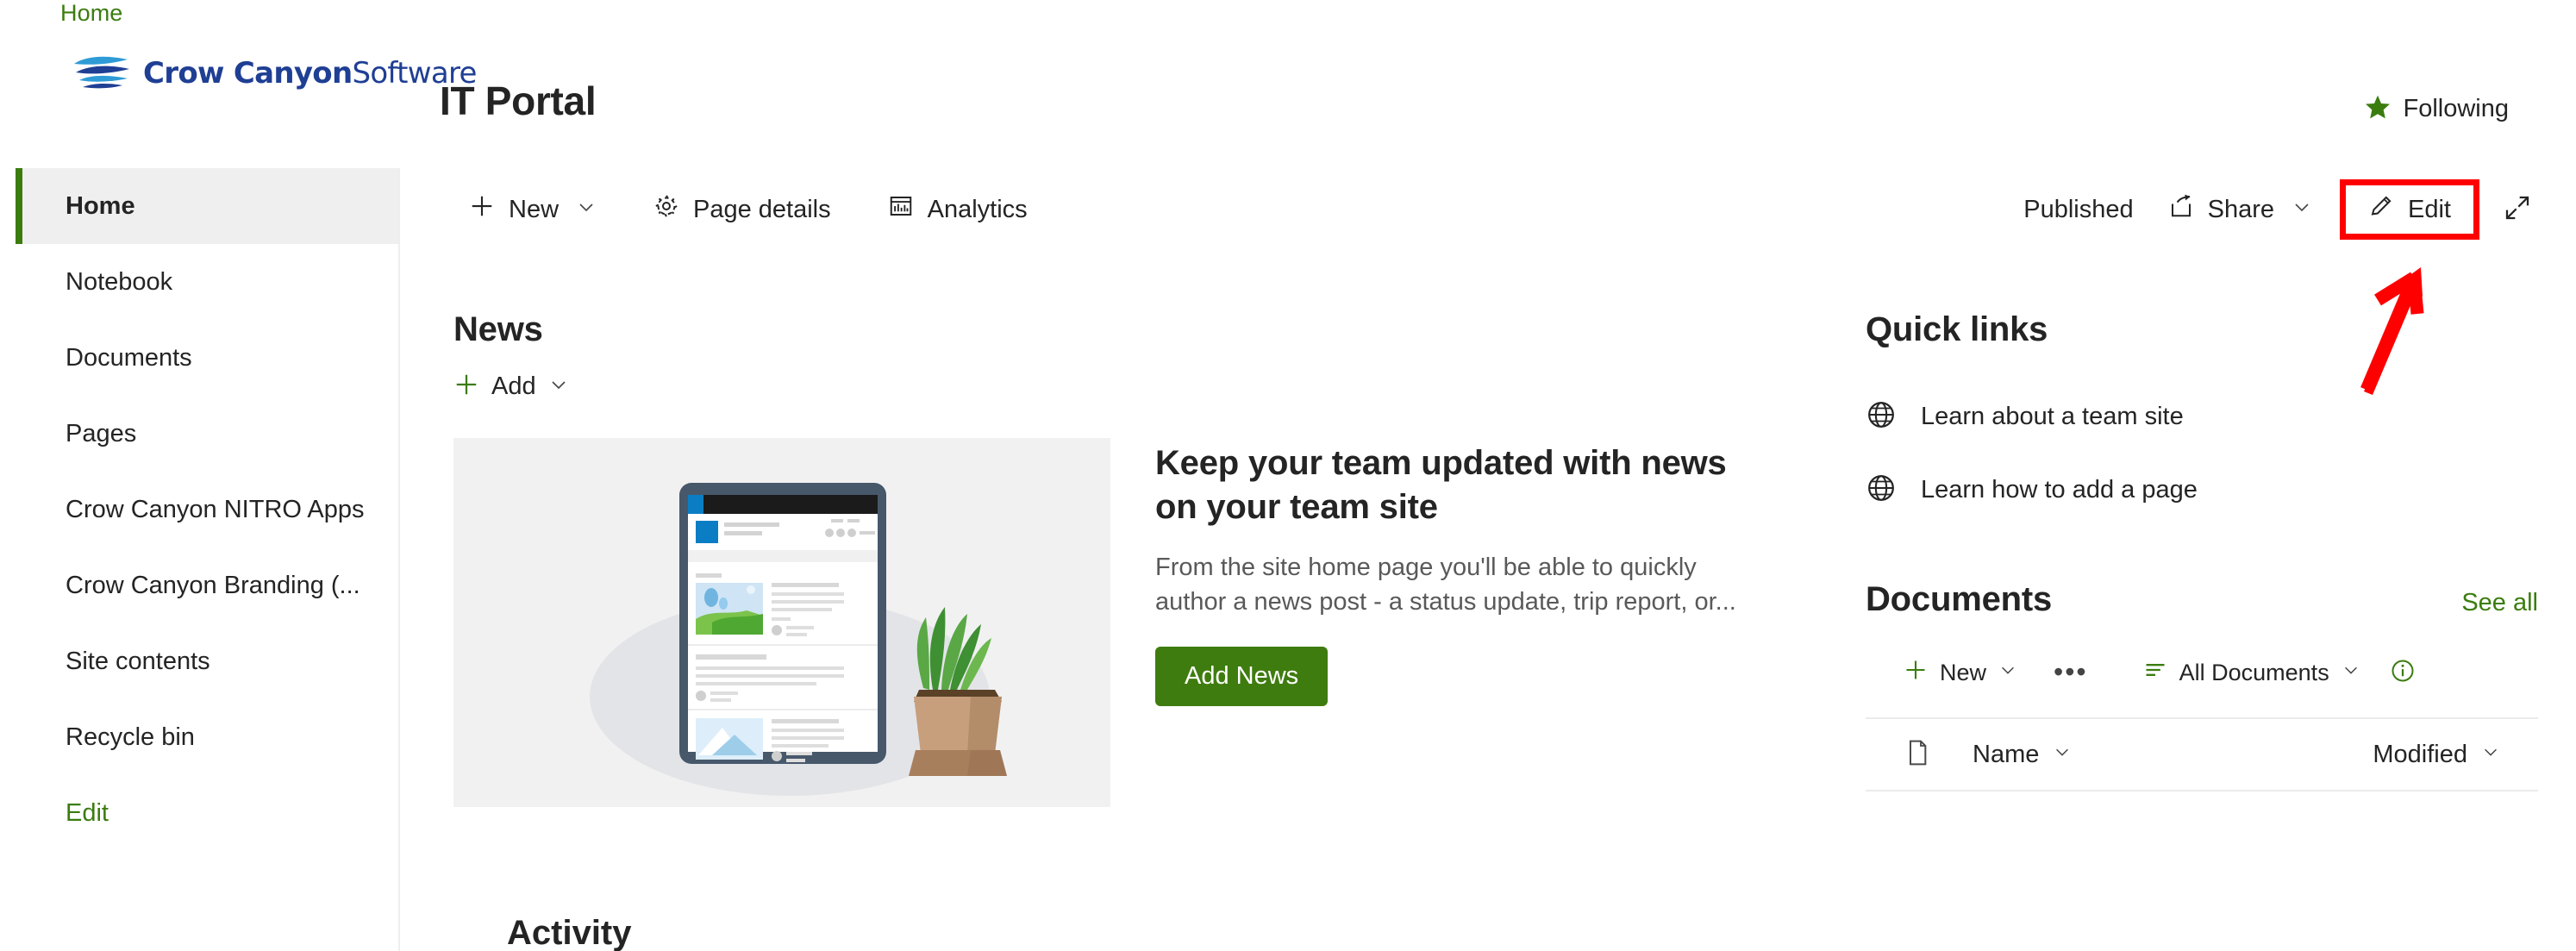 The height and width of the screenshot is (951, 2576). What do you see at coordinates (666, 209) in the screenshot?
I see `gear-icon` at bounding box center [666, 209].